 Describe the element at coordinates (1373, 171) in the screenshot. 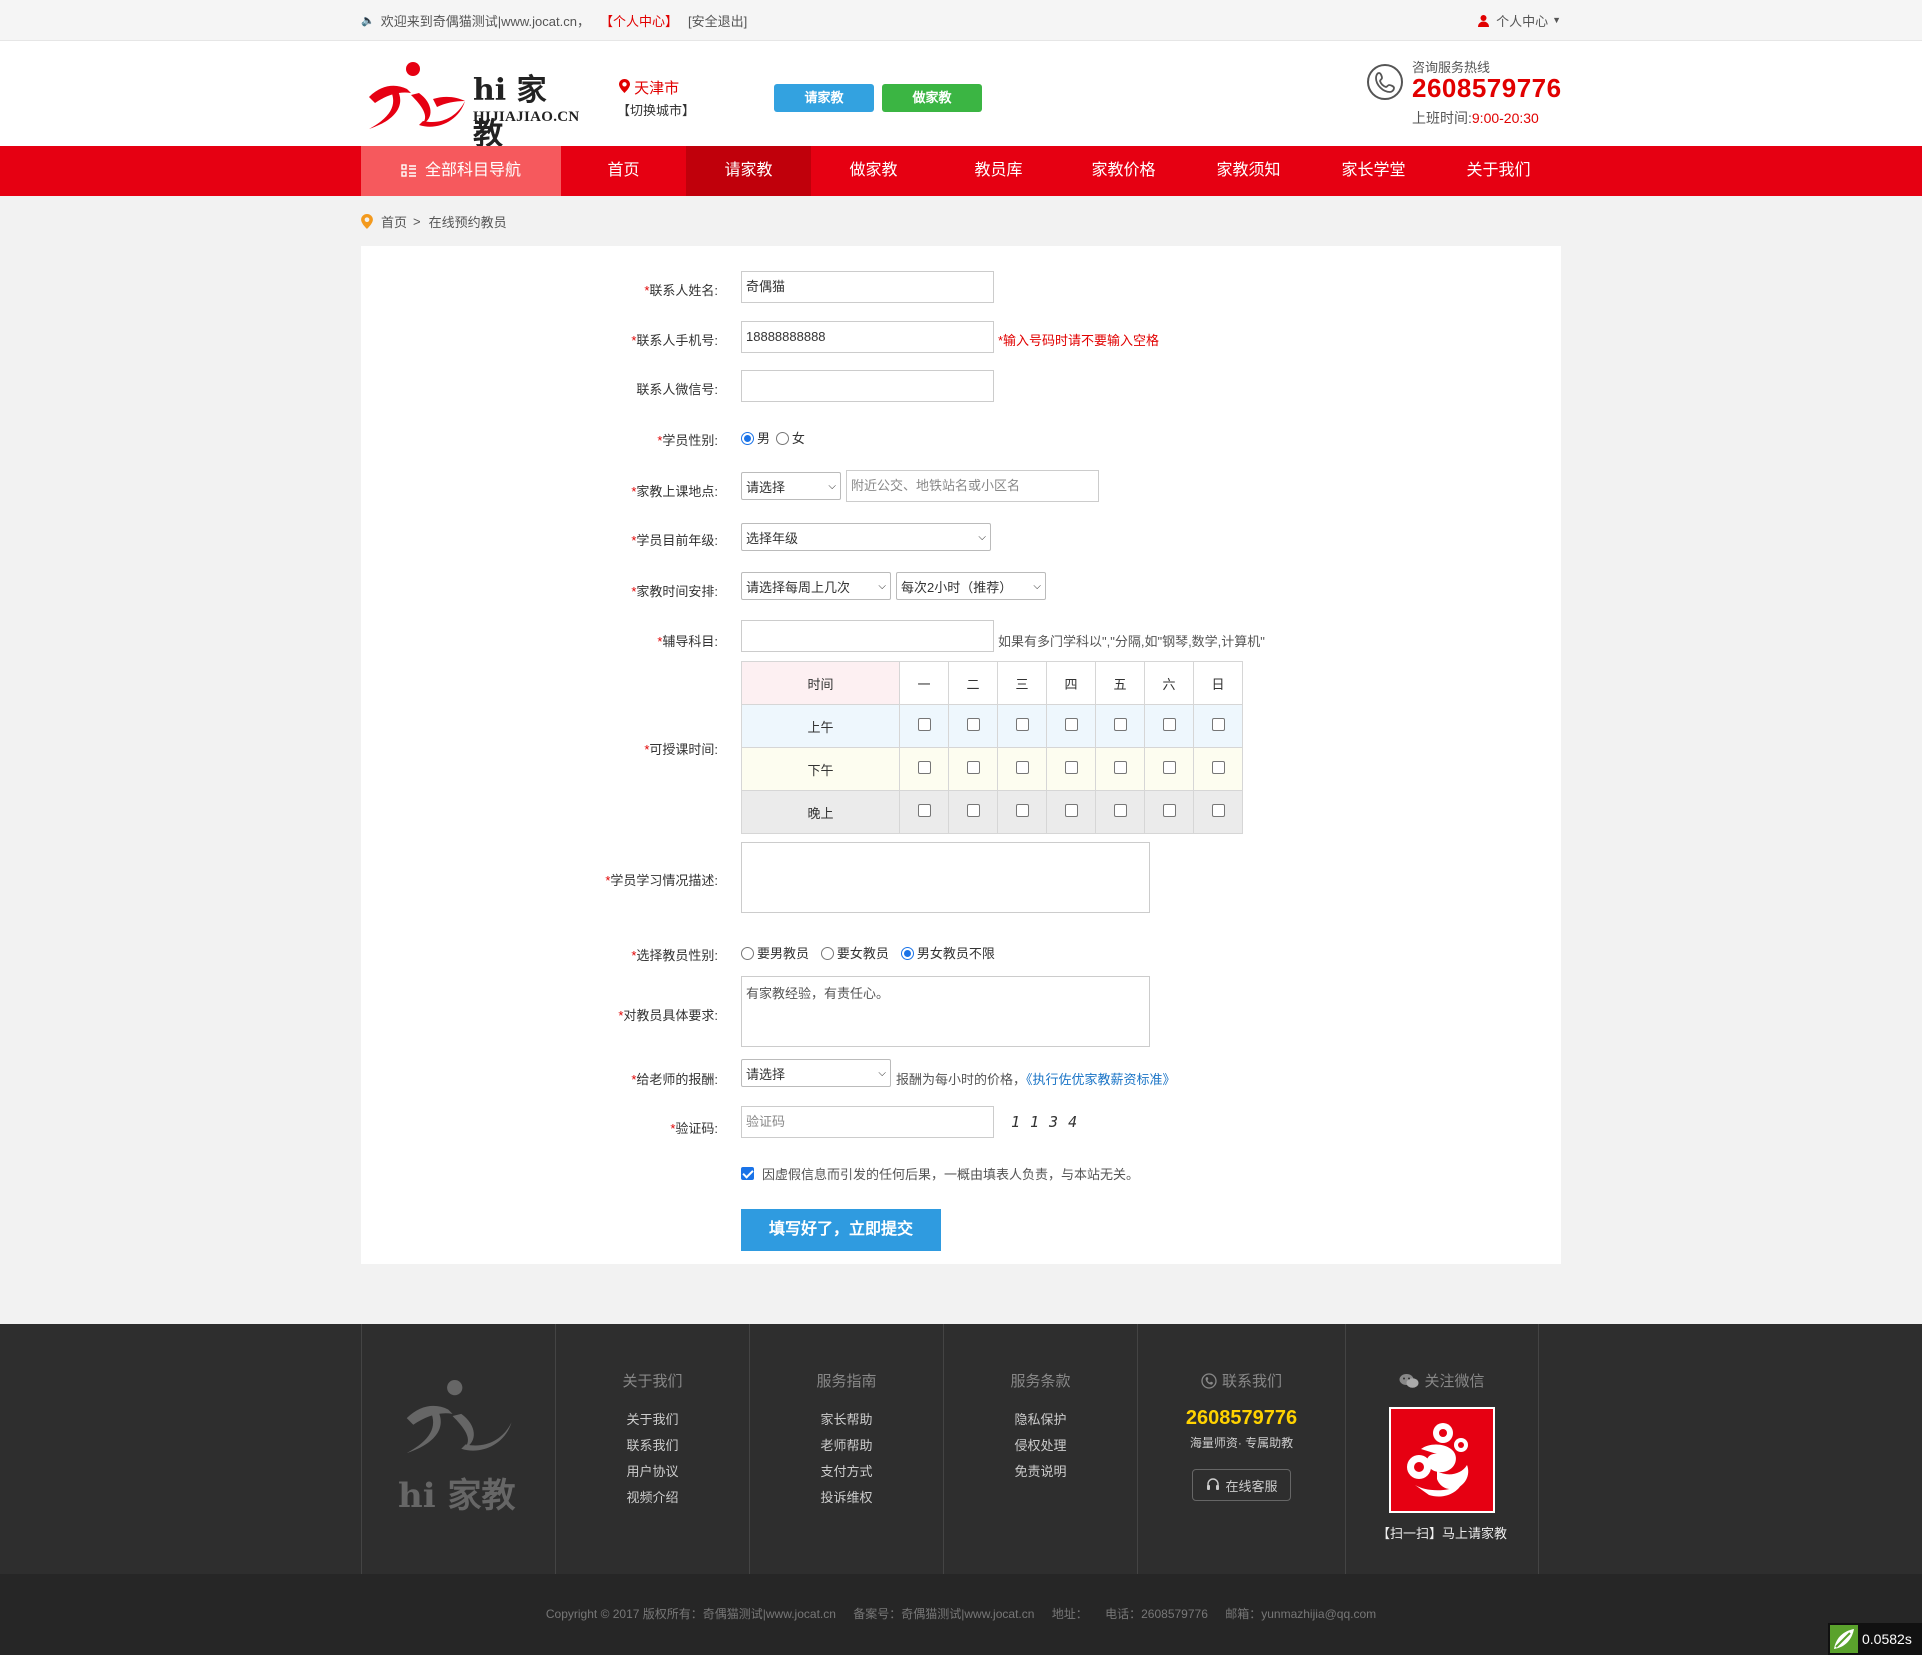

I see `nav-parent-school: 家长学堂` at that location.